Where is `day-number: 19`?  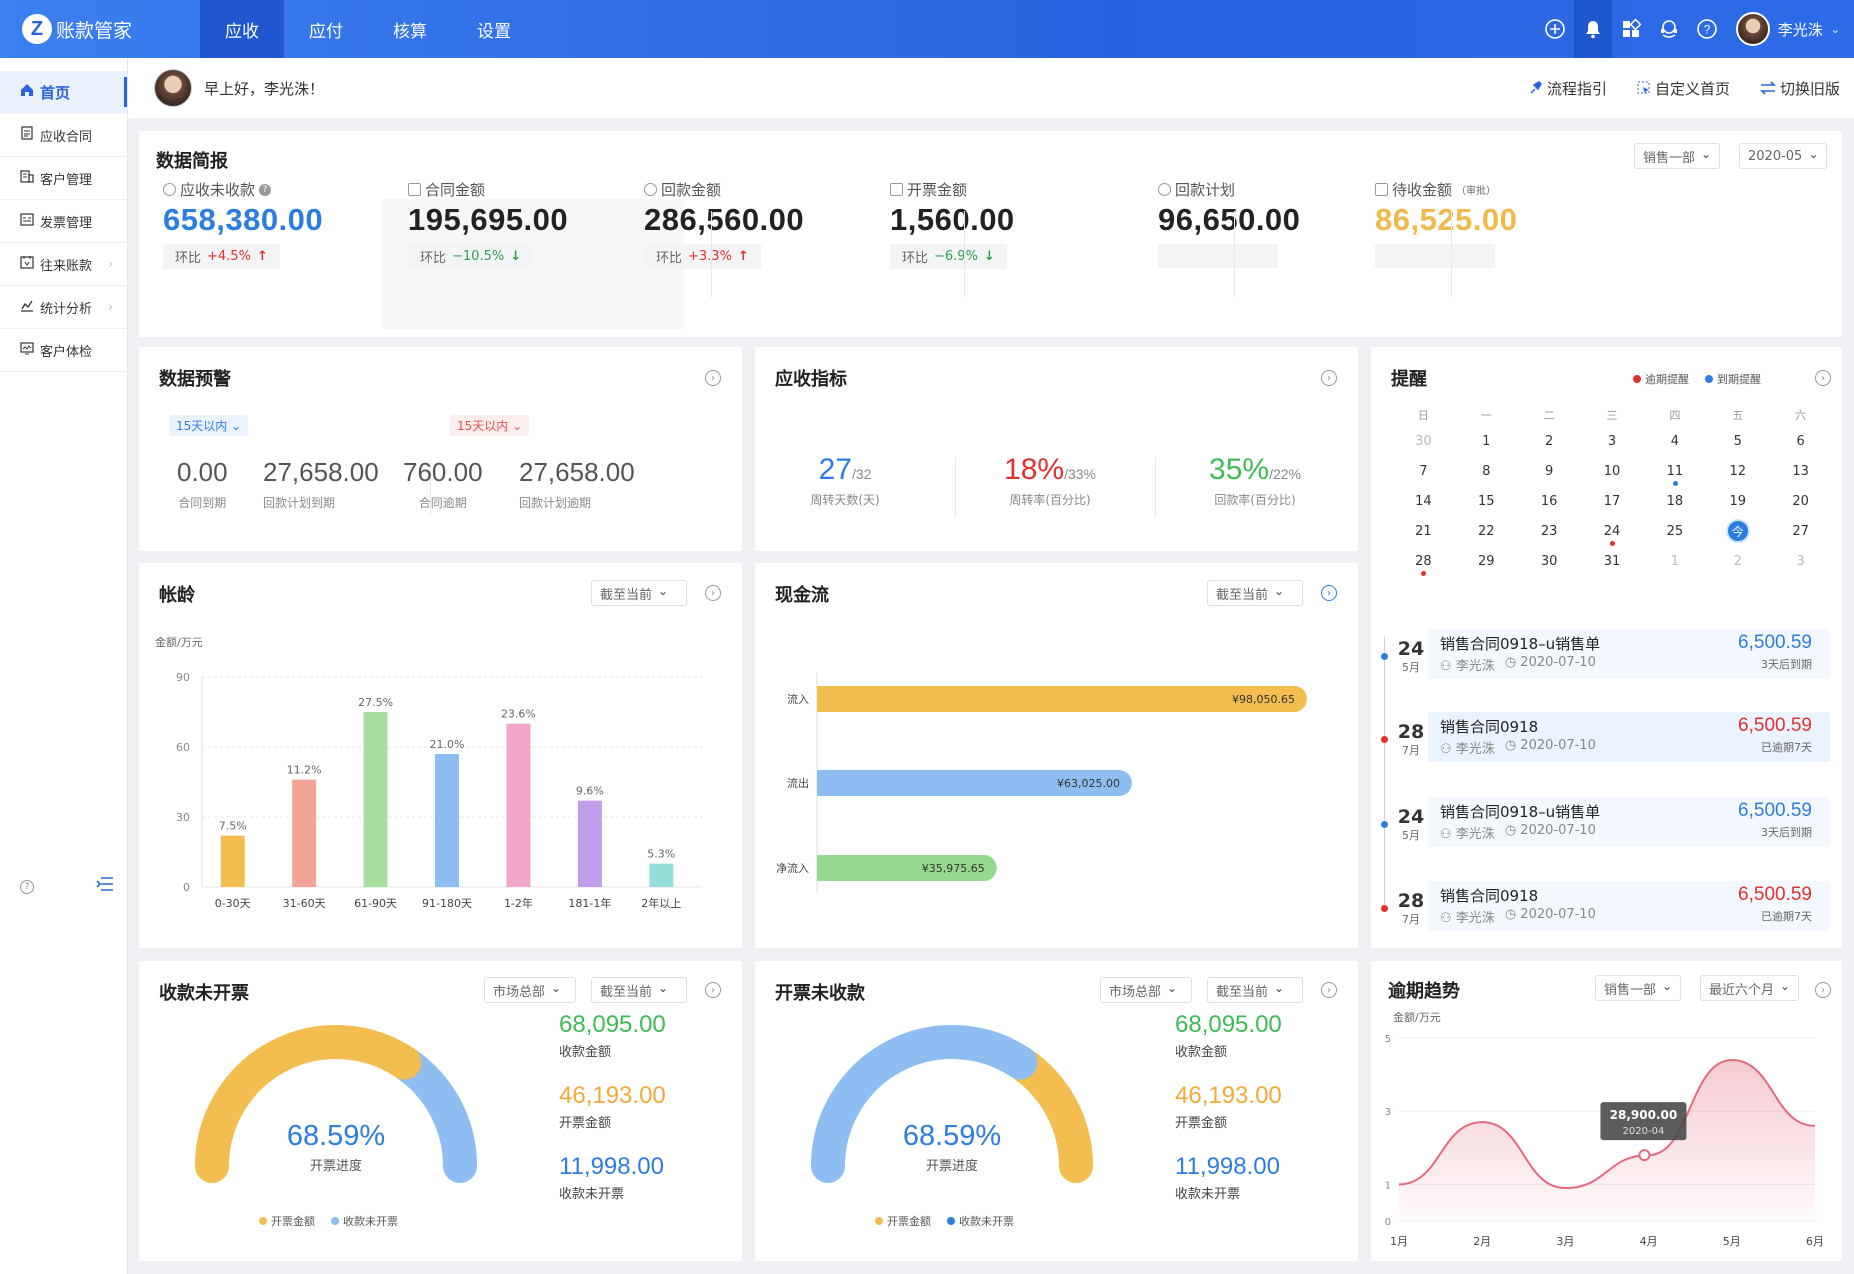
day-number: 19 is located at coordinates (1737, 501).